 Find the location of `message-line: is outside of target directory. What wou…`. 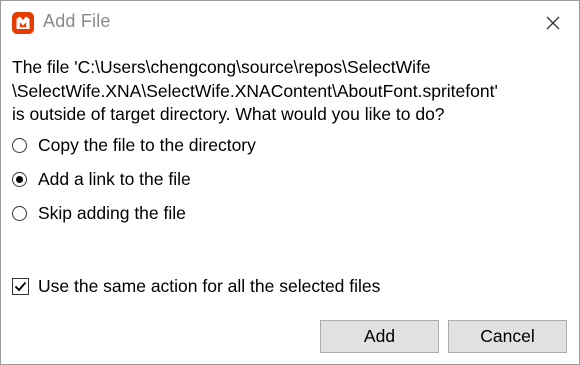

message-line: is outside of target directory. What wou… is located at coordinates (228, 114).